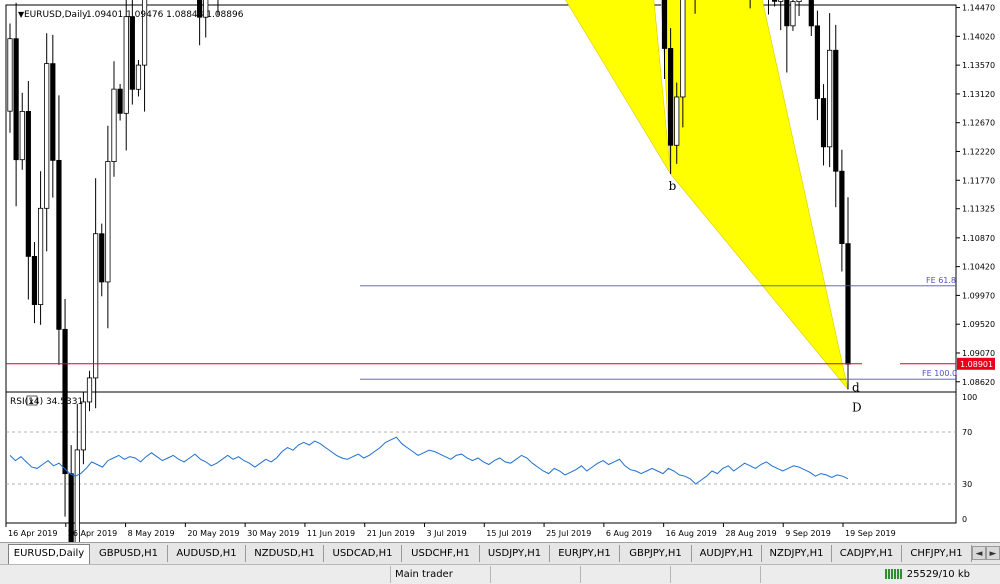 The height and width of the screenshot is (584, 1000). I want to click on price-tick-label: 1.11325, so click(978, 209).